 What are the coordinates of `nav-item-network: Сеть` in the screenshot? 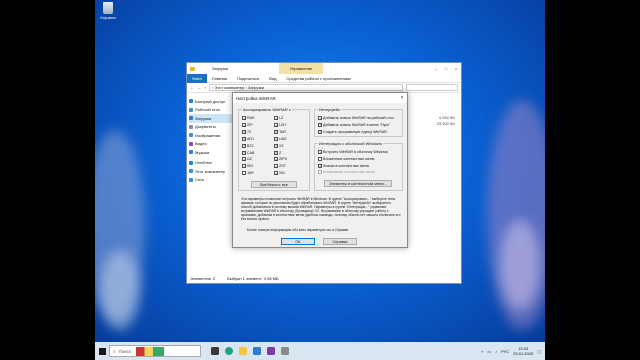 It's located at (211, 180).